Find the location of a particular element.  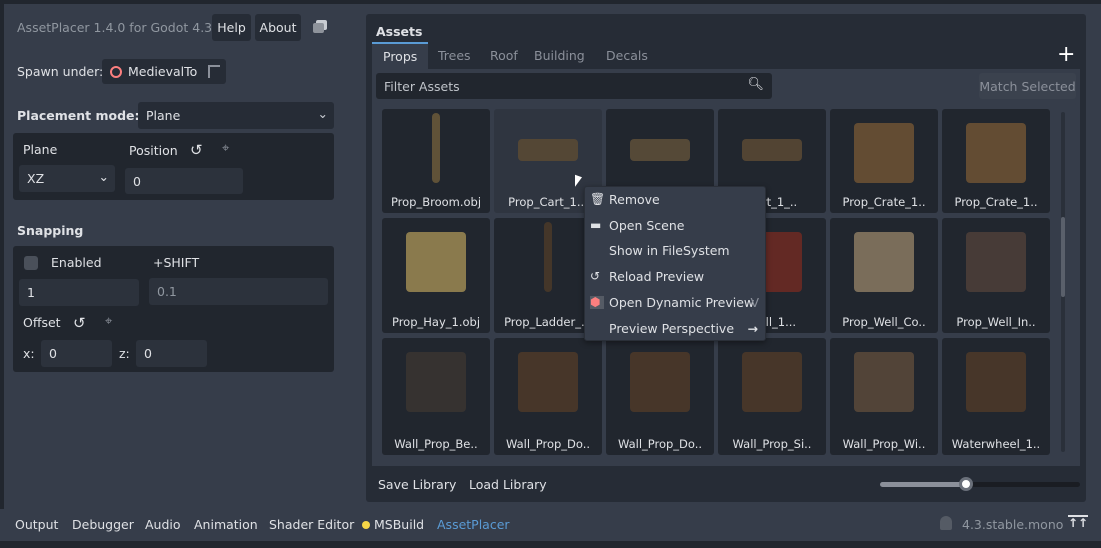

asset-card: Prop_Well_Co.. is located at coordinates (884, 275).